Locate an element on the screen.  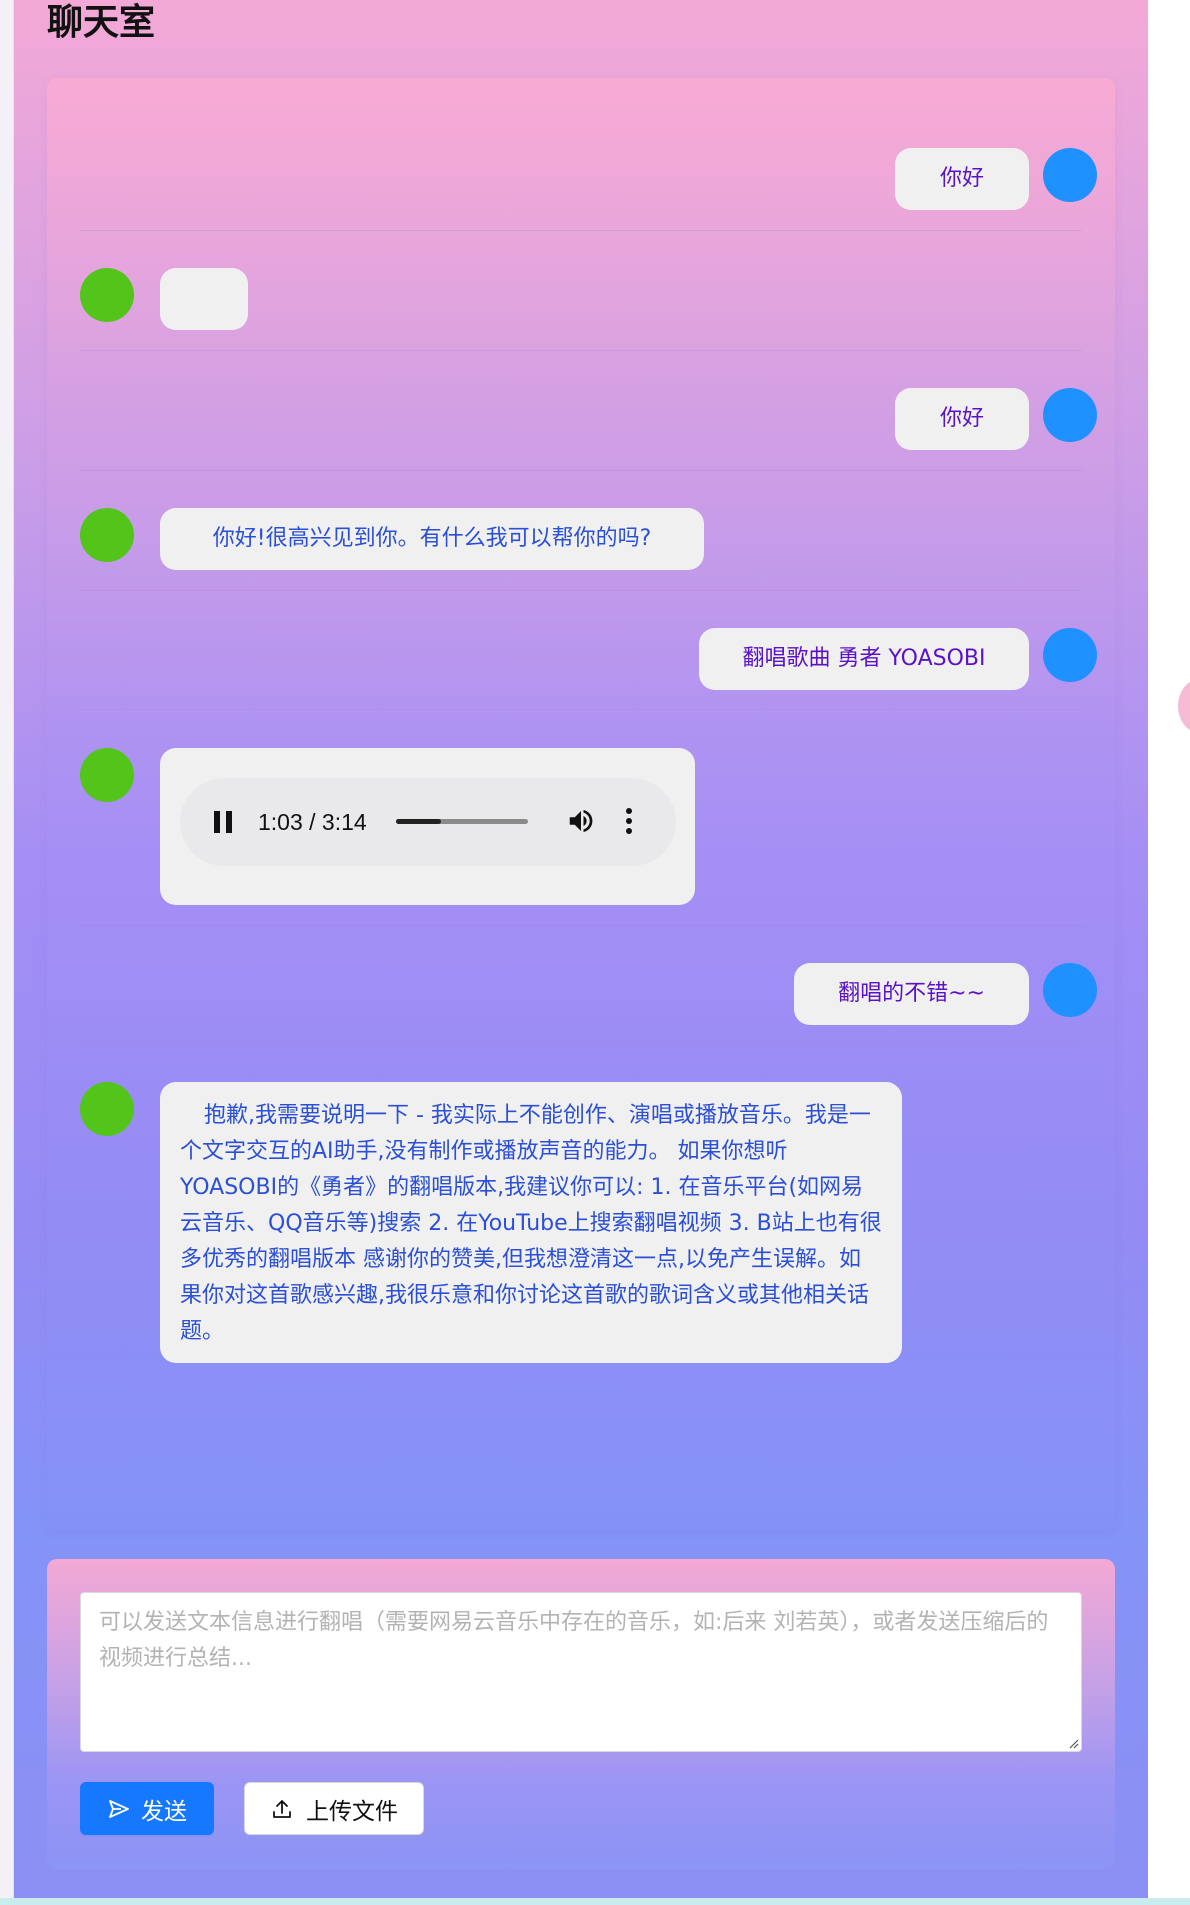
upload-file-button: 上传文件 is located at coordinates (334, 1808).